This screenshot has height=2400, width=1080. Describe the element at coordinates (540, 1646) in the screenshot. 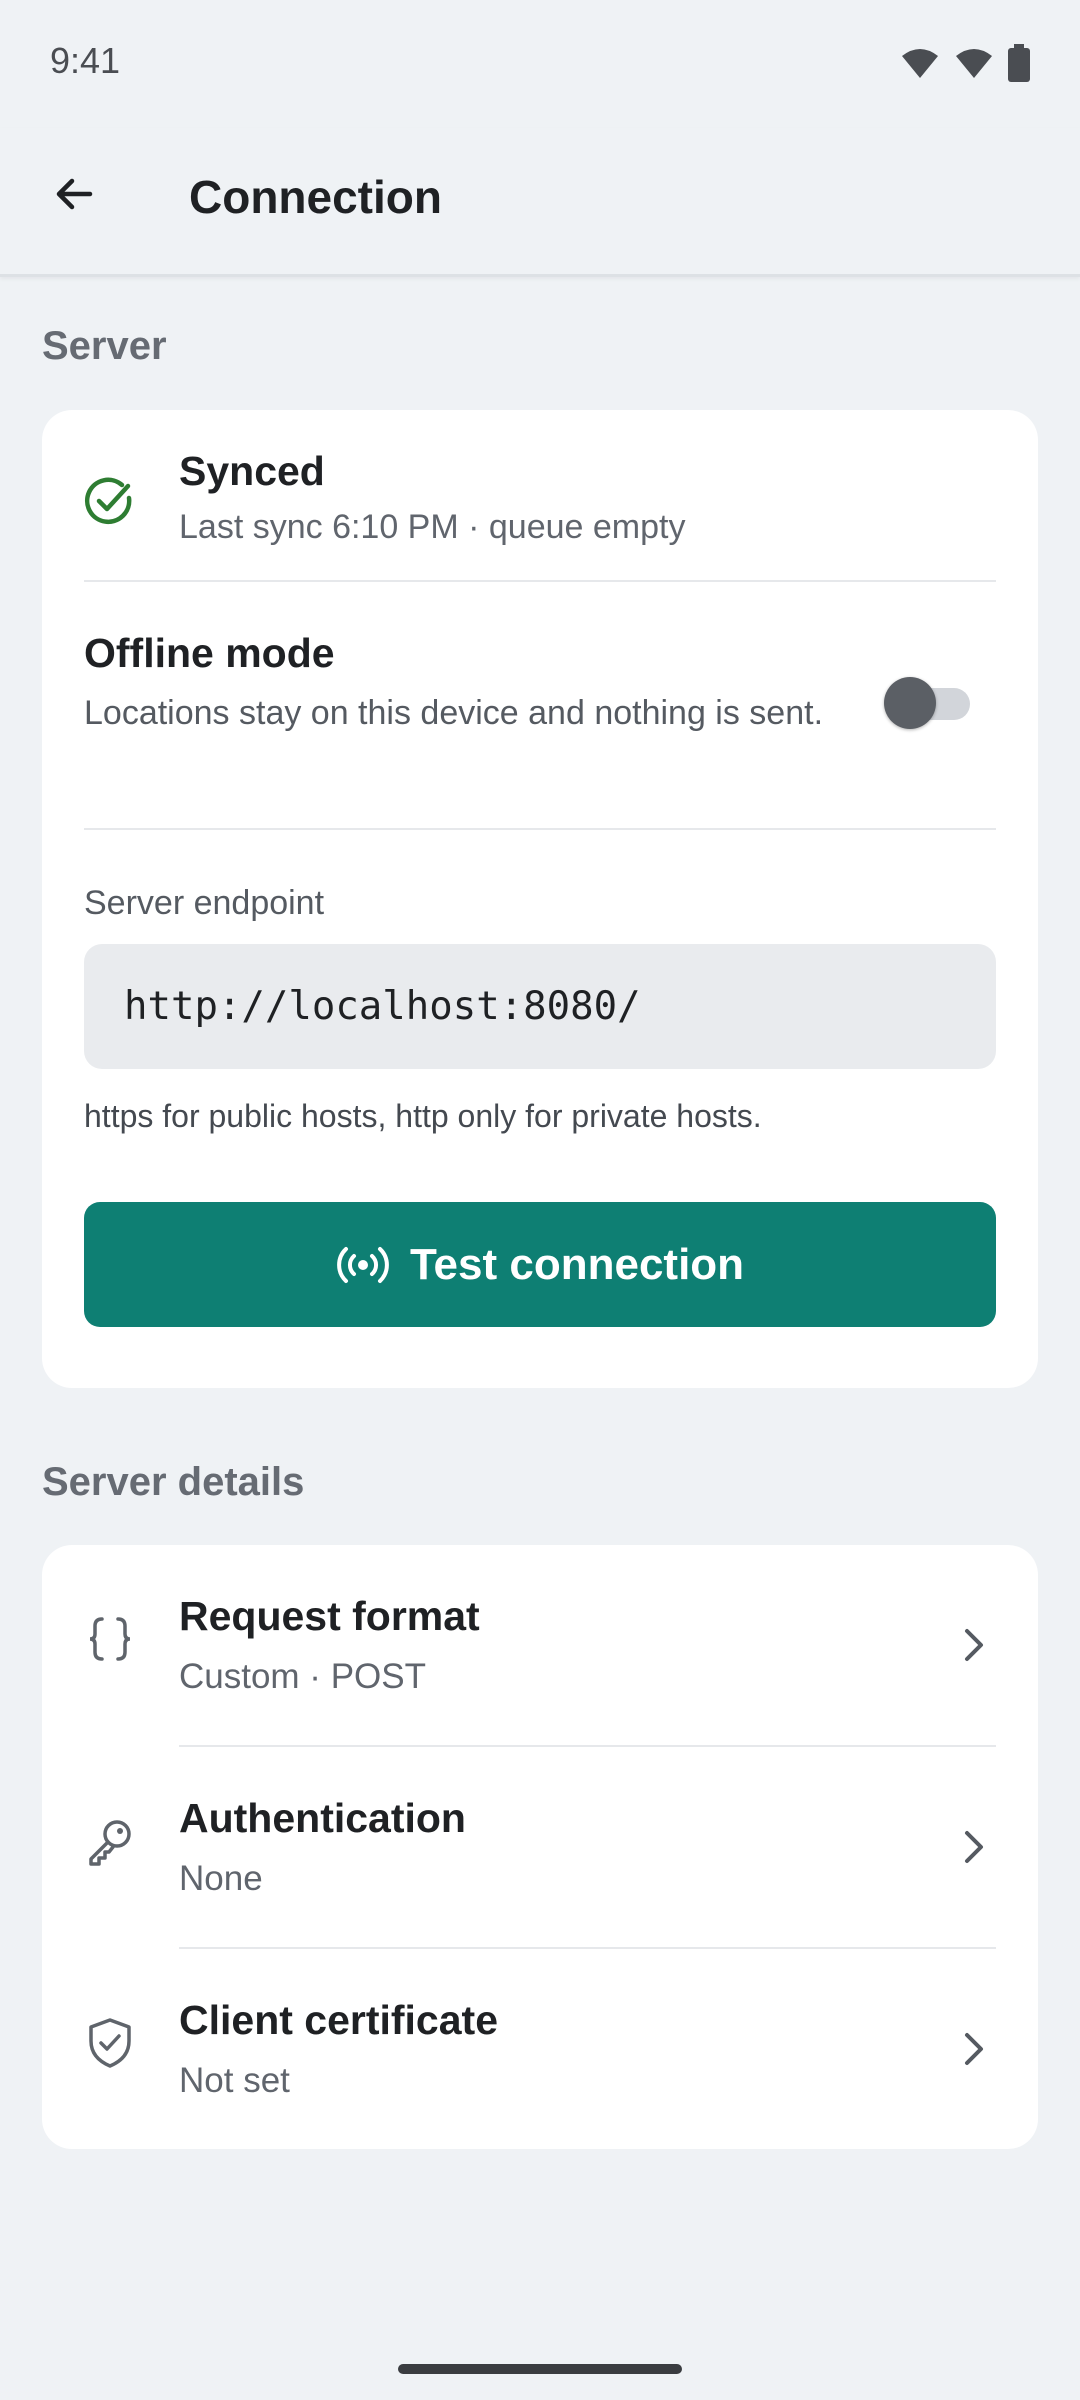

I see `detail-row-request-format: Request format Custom · POST` at that location.